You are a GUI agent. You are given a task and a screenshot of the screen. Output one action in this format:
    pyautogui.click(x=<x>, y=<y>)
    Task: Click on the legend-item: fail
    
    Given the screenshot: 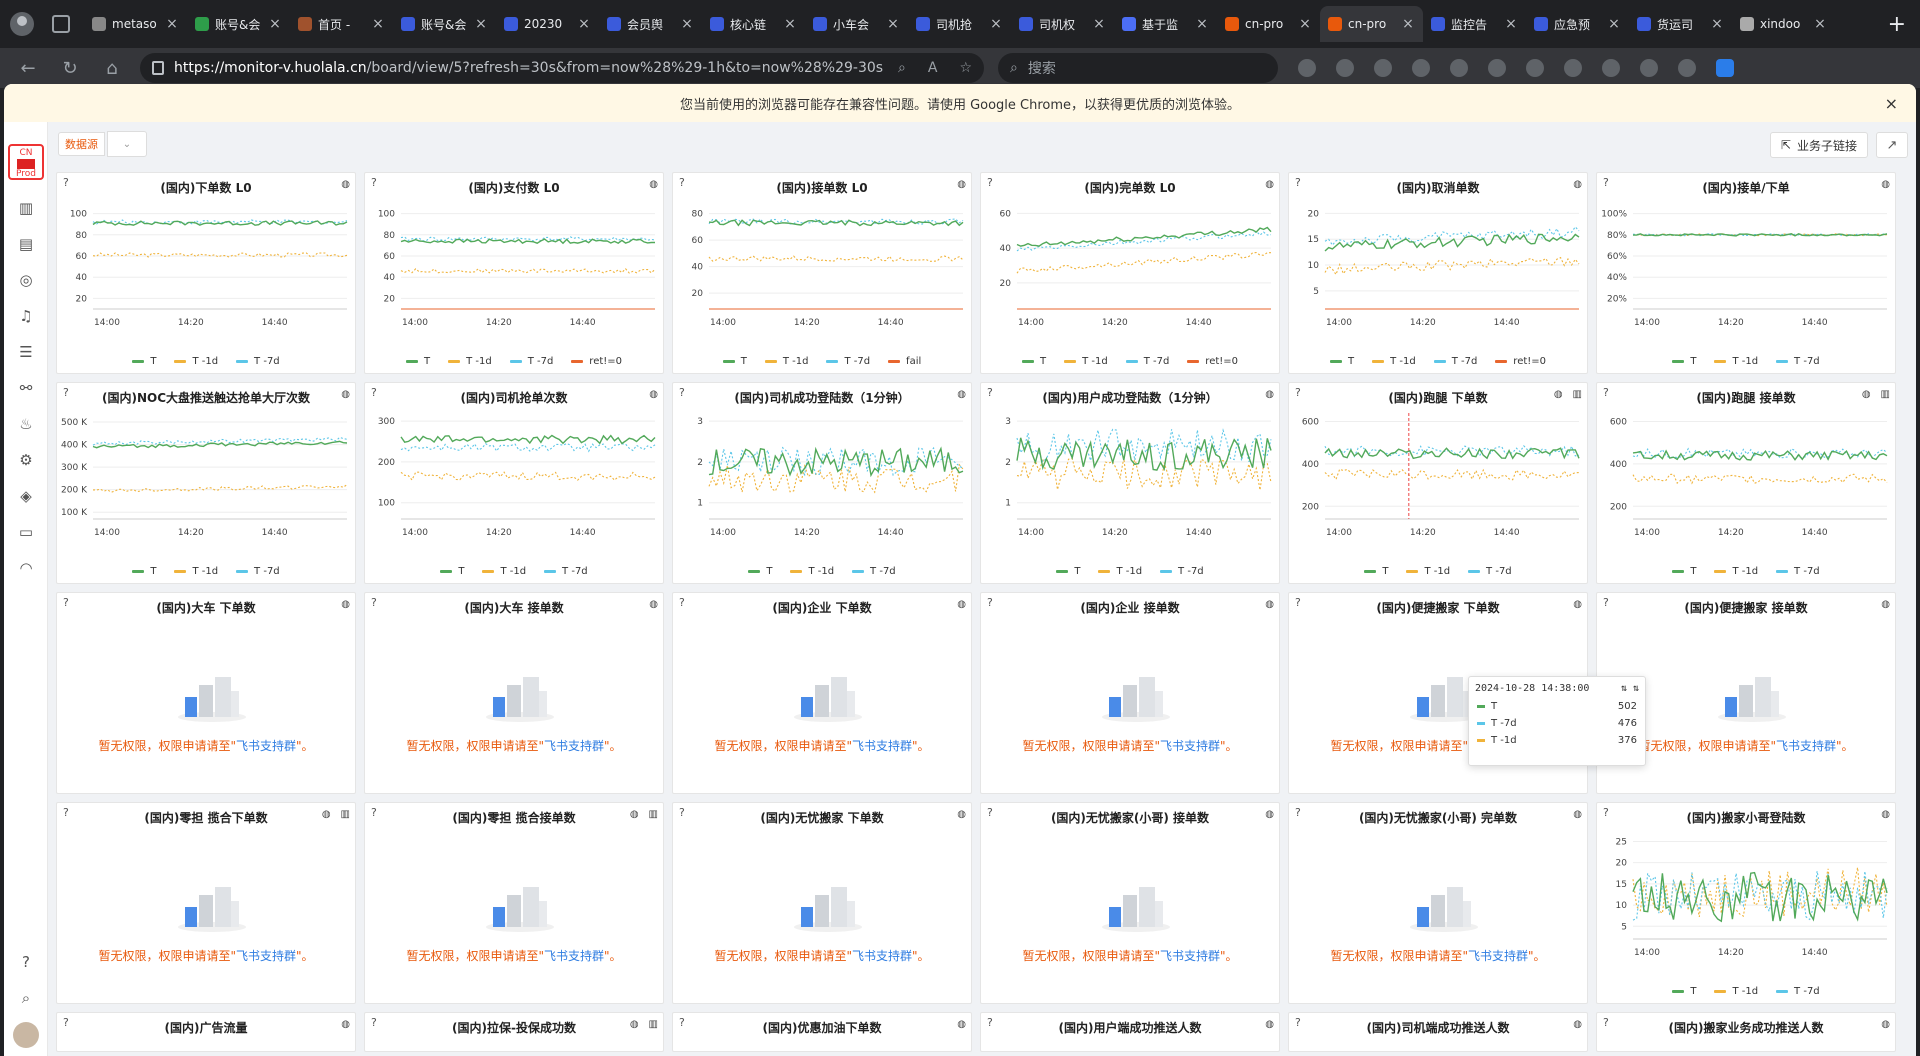 What is the action you would take?
    pyautogui.click(x=904, y=361)
    